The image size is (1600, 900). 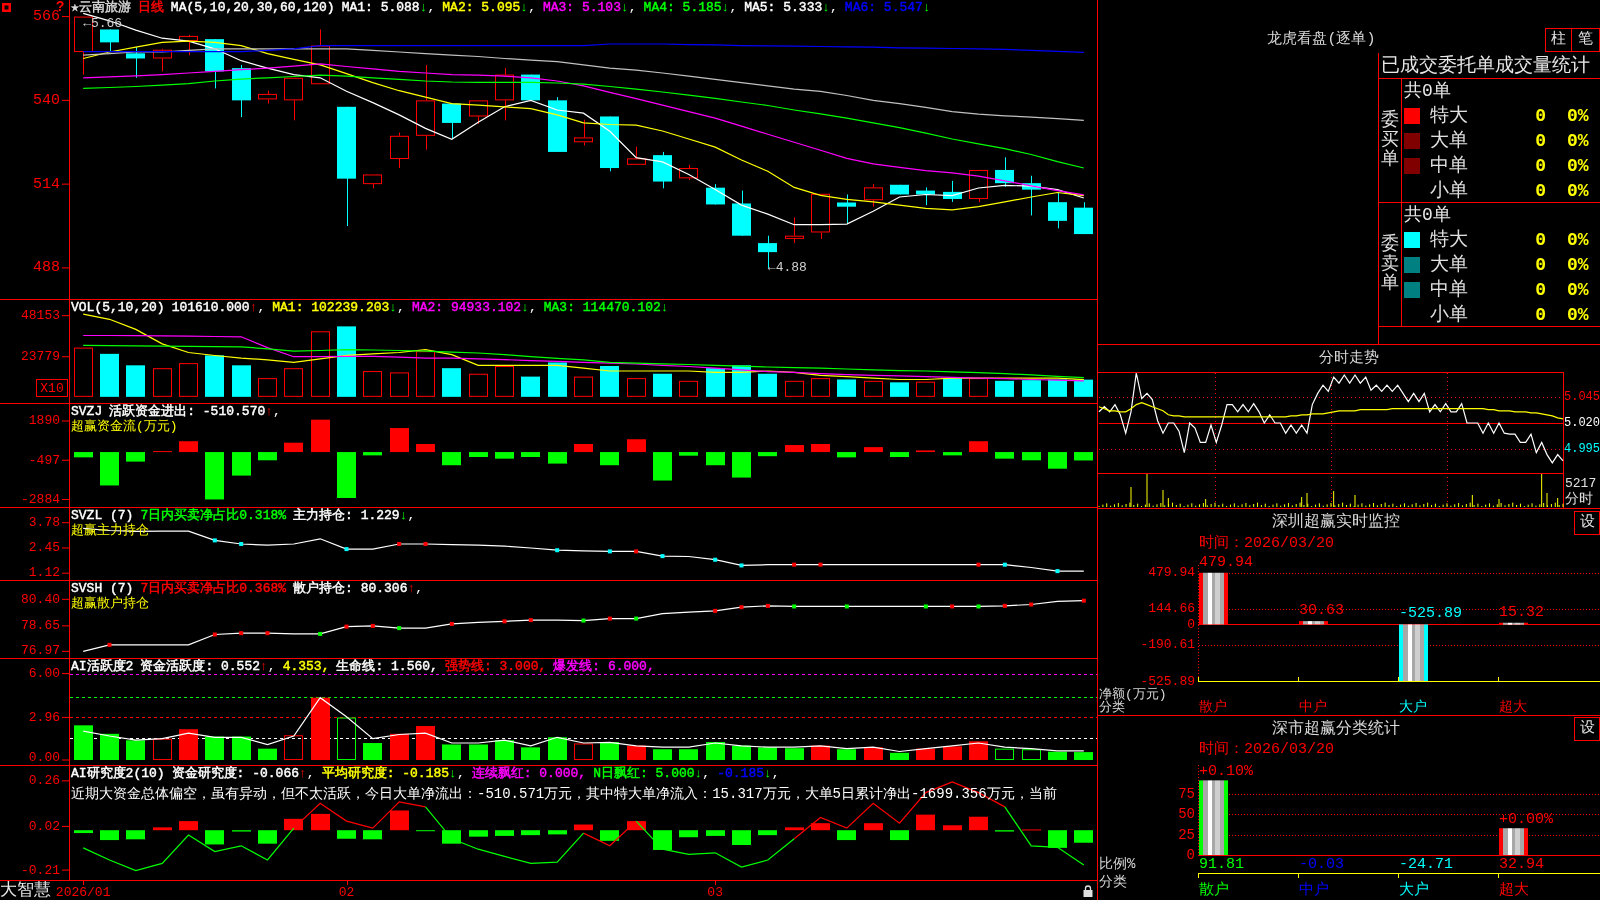 I want to click on y-tick-label: 0.00, so click(x=44, y=757).